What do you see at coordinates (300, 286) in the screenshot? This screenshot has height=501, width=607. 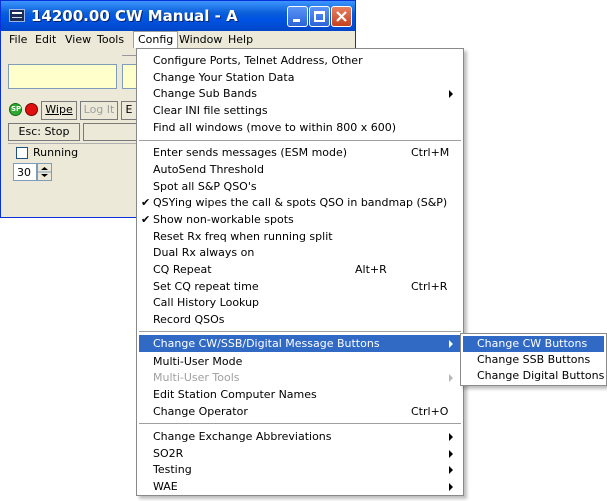 I see `menu-item-cq-repeat-time: Set CQ repeat time Ctrl+R` at bounding box center [300, 286].